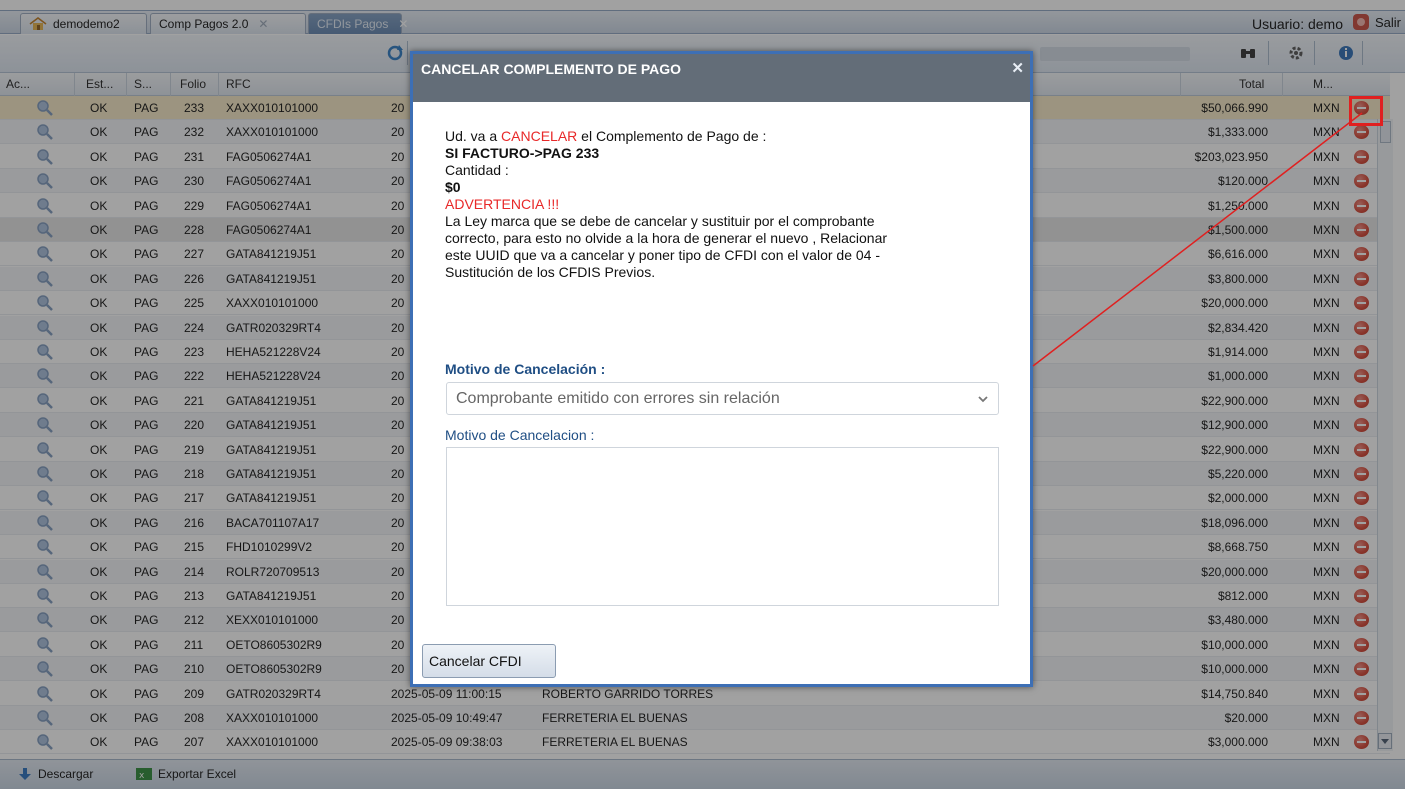  What do you see at coordinates (1197, 239) in the screenshot?
I see `annotation-arrow` at bounding box center [1197, 239].